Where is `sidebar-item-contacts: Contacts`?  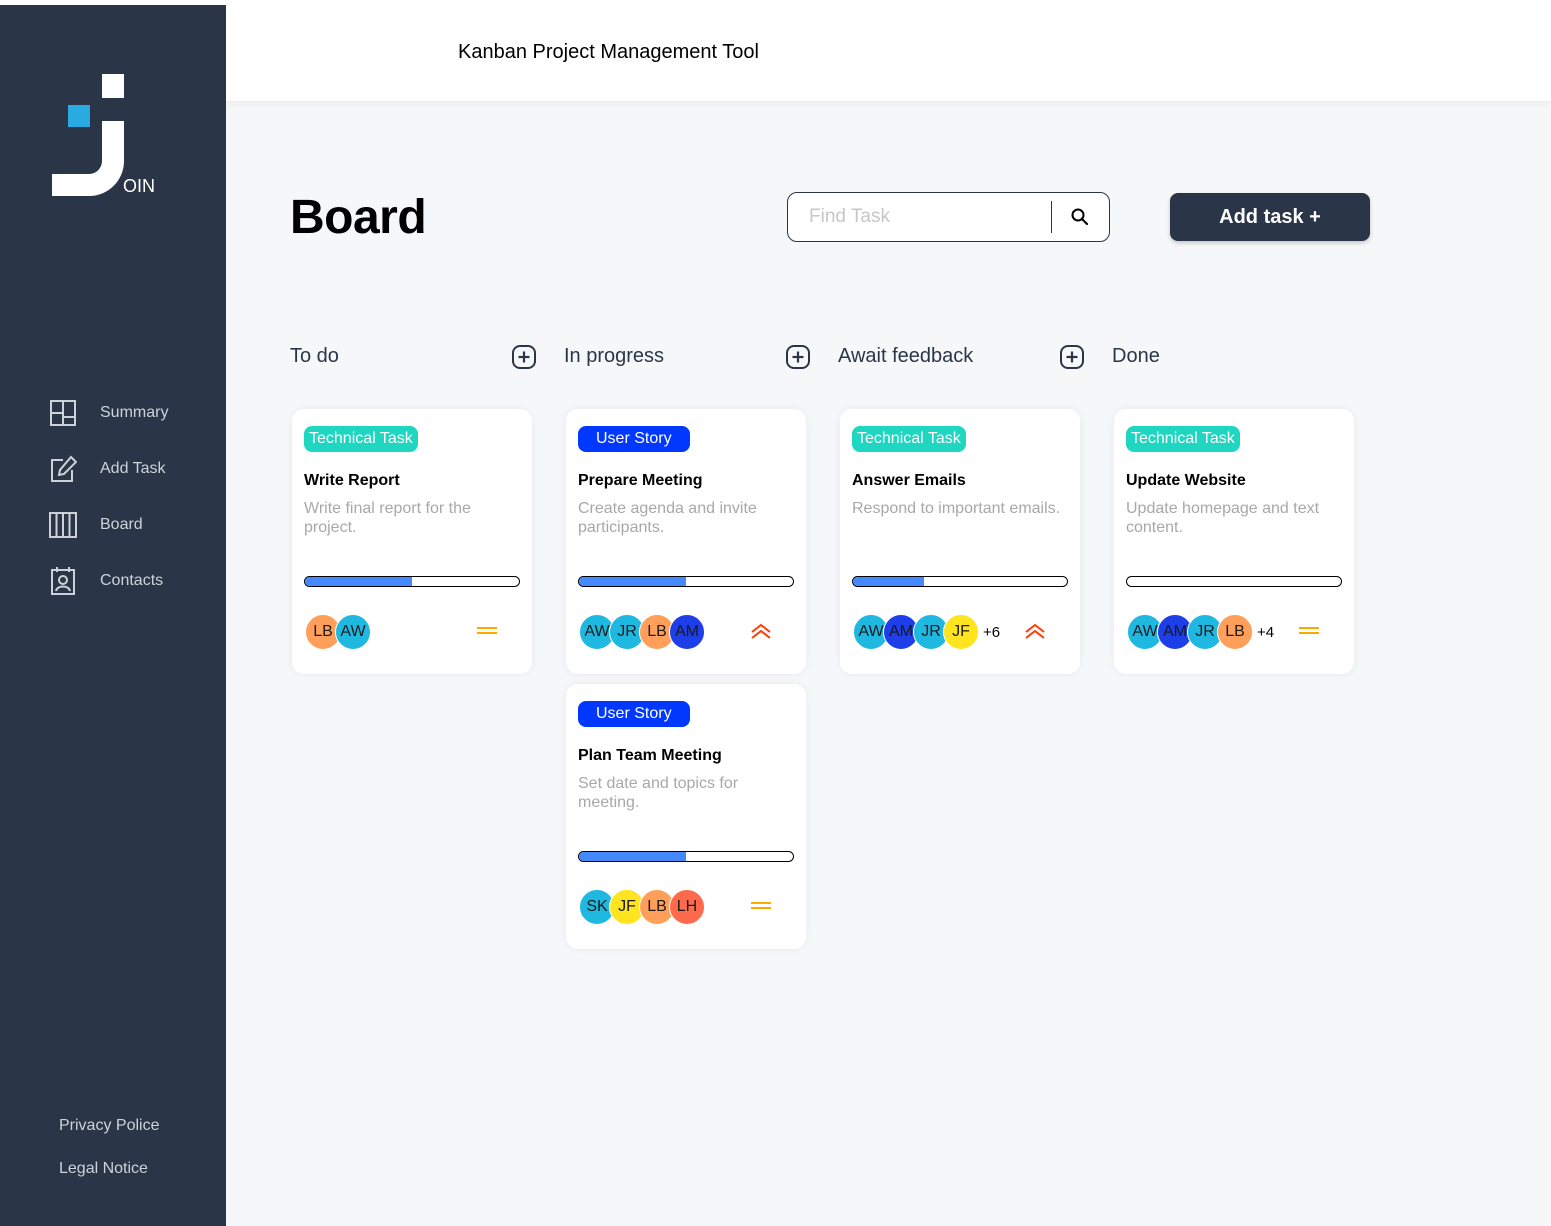 sidebar-item-contacts: Contacts is located at coordinates (137, 581).